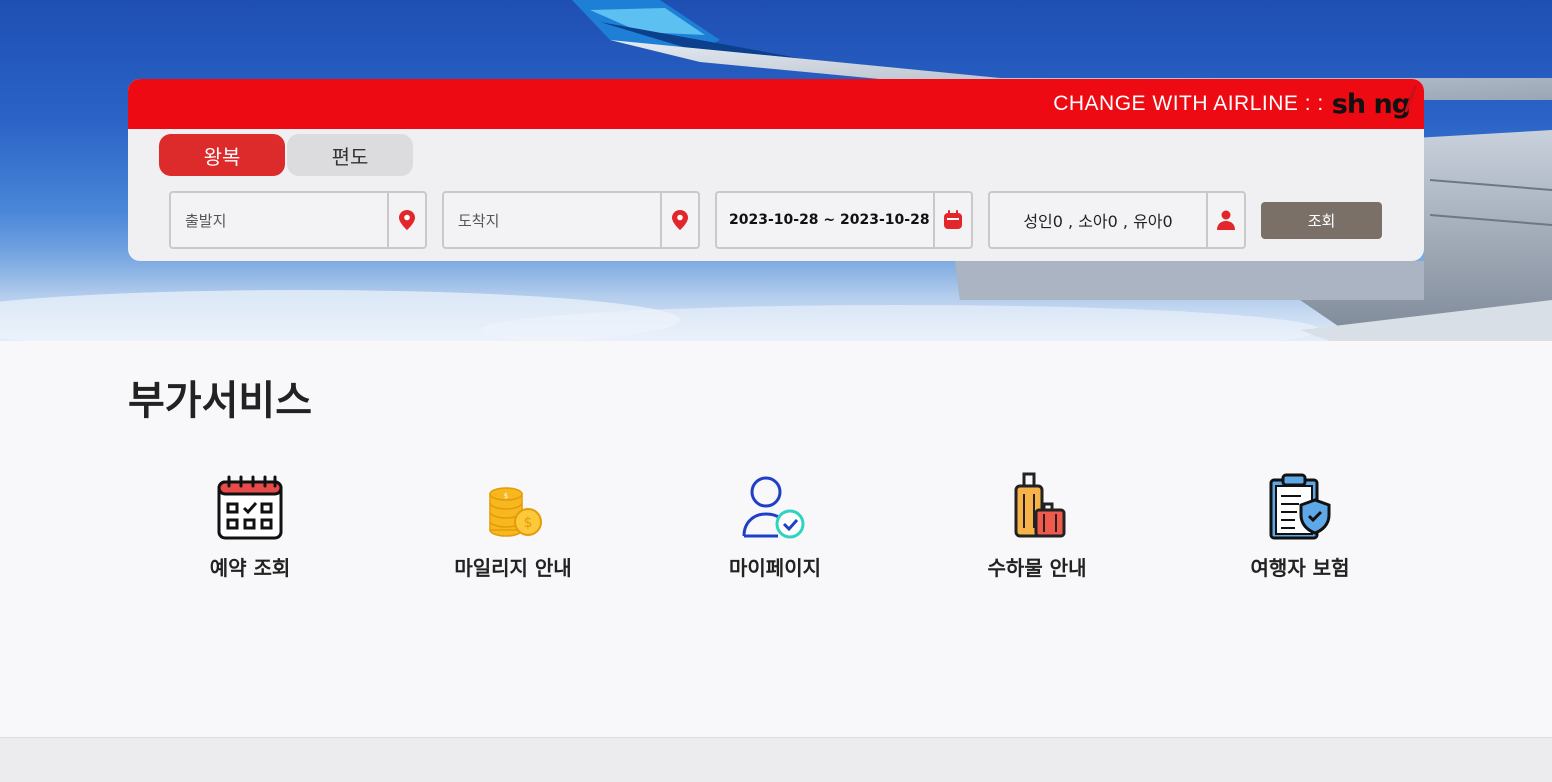 This screenshot has height=782, width=1552. I want to click on tagline: CHANGE WITH AIRLINE : :, so click(1188, 103).